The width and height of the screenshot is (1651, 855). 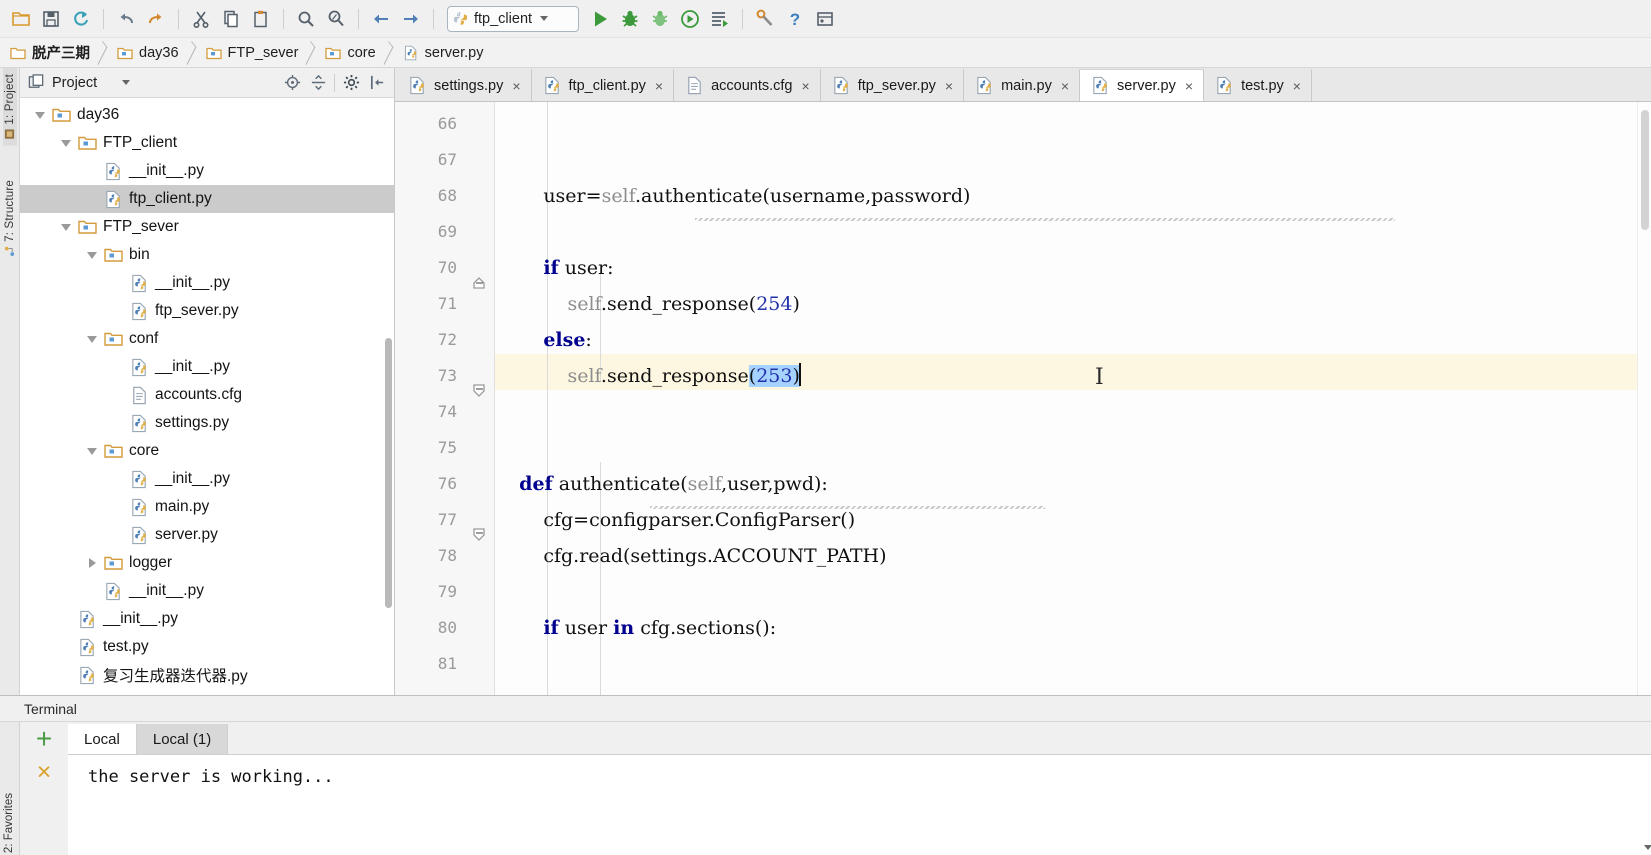 I want to click on run-configuration-selector: ftp_client, so click(x=513, y=18).